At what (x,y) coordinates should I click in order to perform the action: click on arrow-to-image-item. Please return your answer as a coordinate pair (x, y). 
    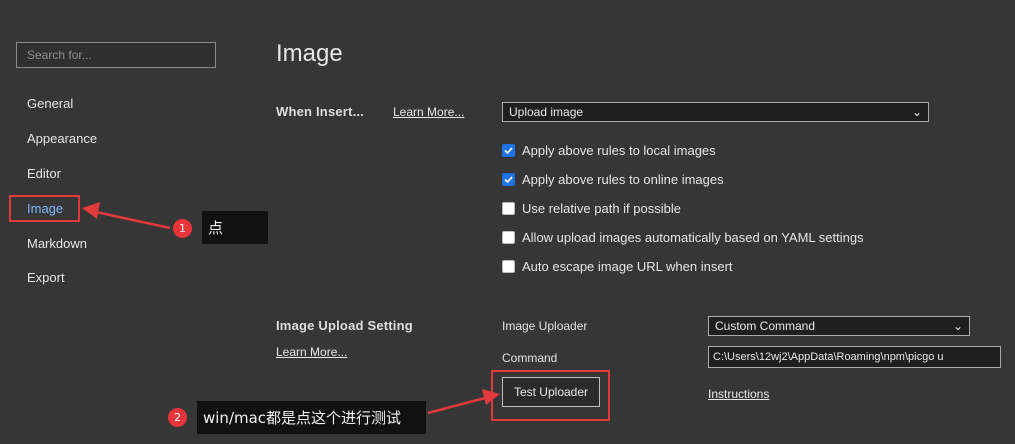
    Looking at the image, I should click on (126, 216).